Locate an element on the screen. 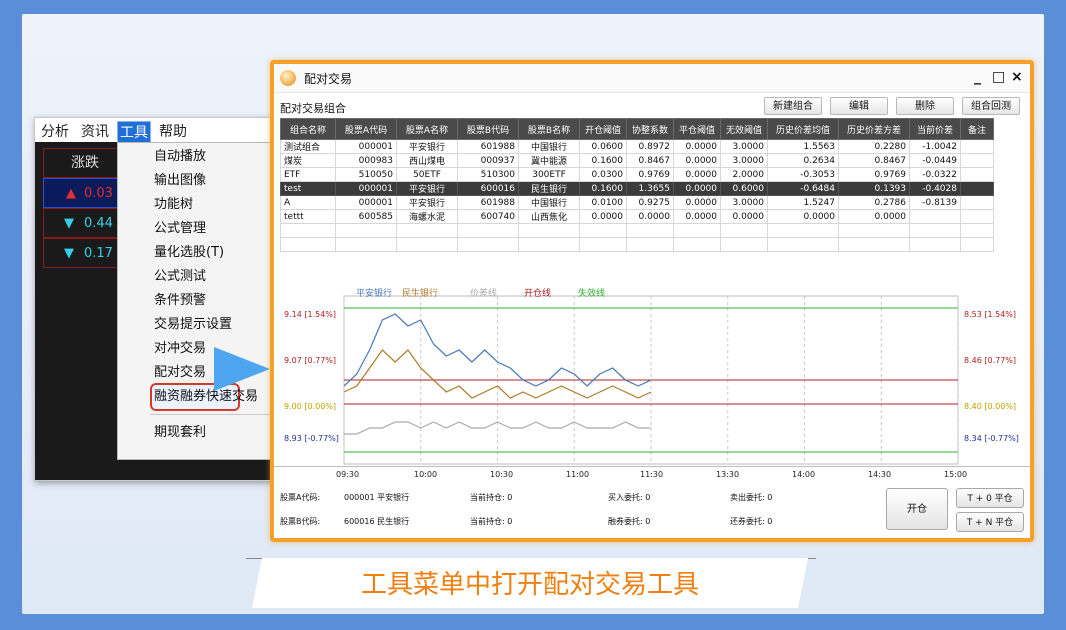  table-cell: 000983 is located at coordinates (366, 160).